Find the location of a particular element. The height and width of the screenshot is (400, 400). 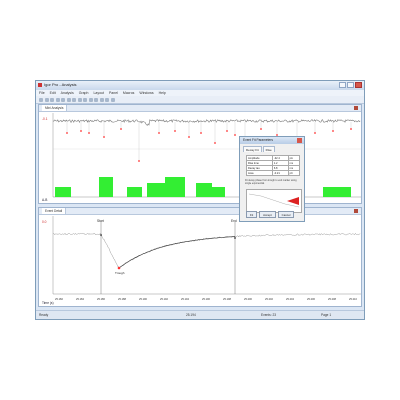

x-tick-label: 25.198 is located at coordinates (227, 299).